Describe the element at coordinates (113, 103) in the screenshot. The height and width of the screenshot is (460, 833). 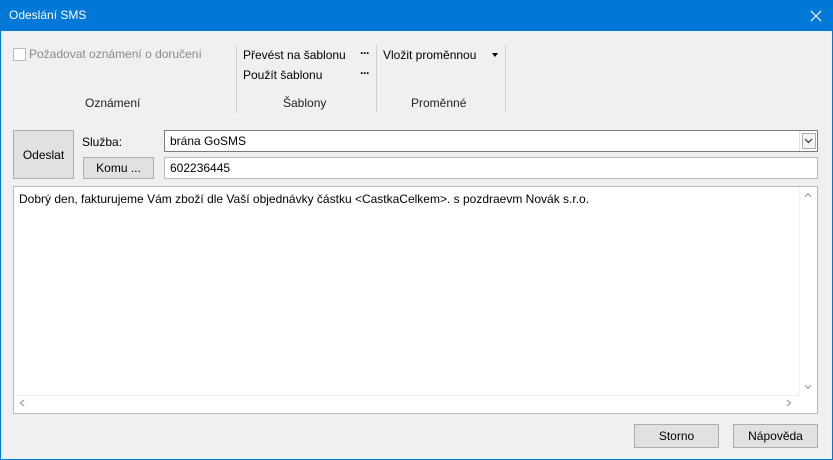
I see `group-label-notifications: Oznámení` at that location.